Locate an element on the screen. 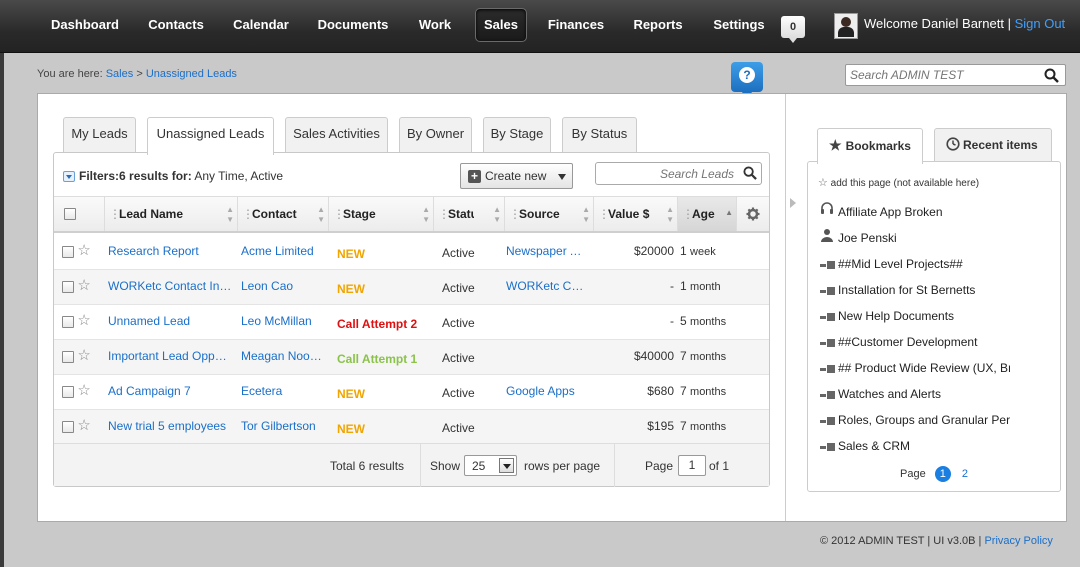  tab-sales-activities: Sales Activities is located at coordinates (336, 135).